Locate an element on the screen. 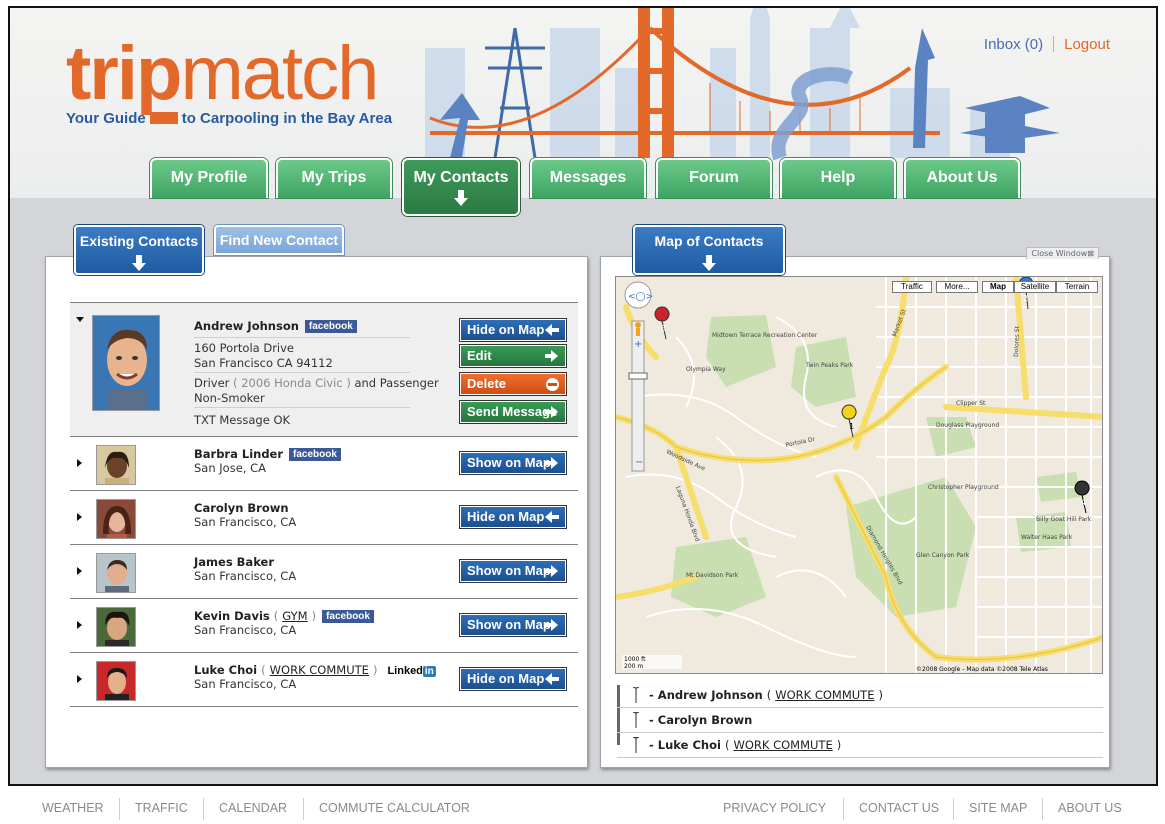 This screenshot has width=1165, height=824. contact-name: James Baker is located at coordinates (234, 562).